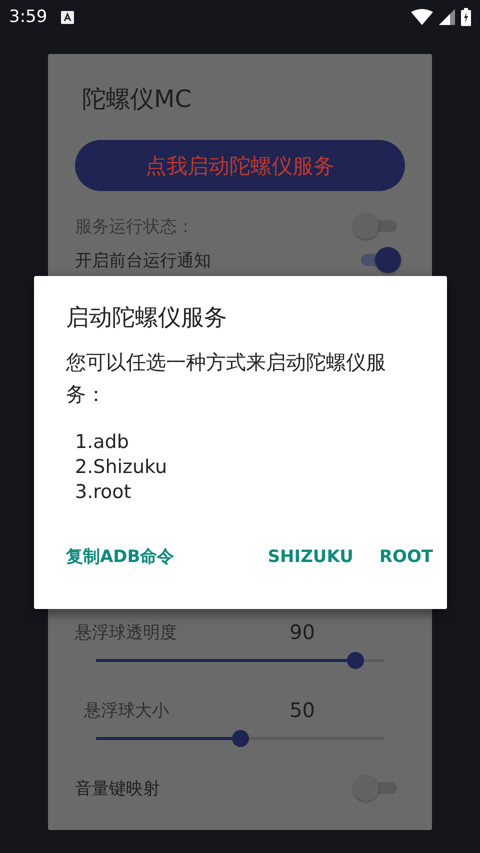 This screenshot has width=480, height=853. Describe the element at coordinates (302, 710) in the screenshot. I see `slider-value: 50` at that location.